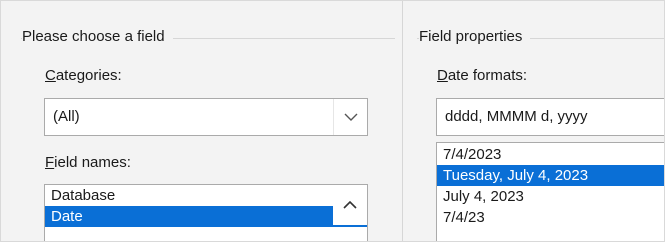 The height and width of the screenshot is (242, 665). I want to click on chevron-down-icon, so click(350, 117).